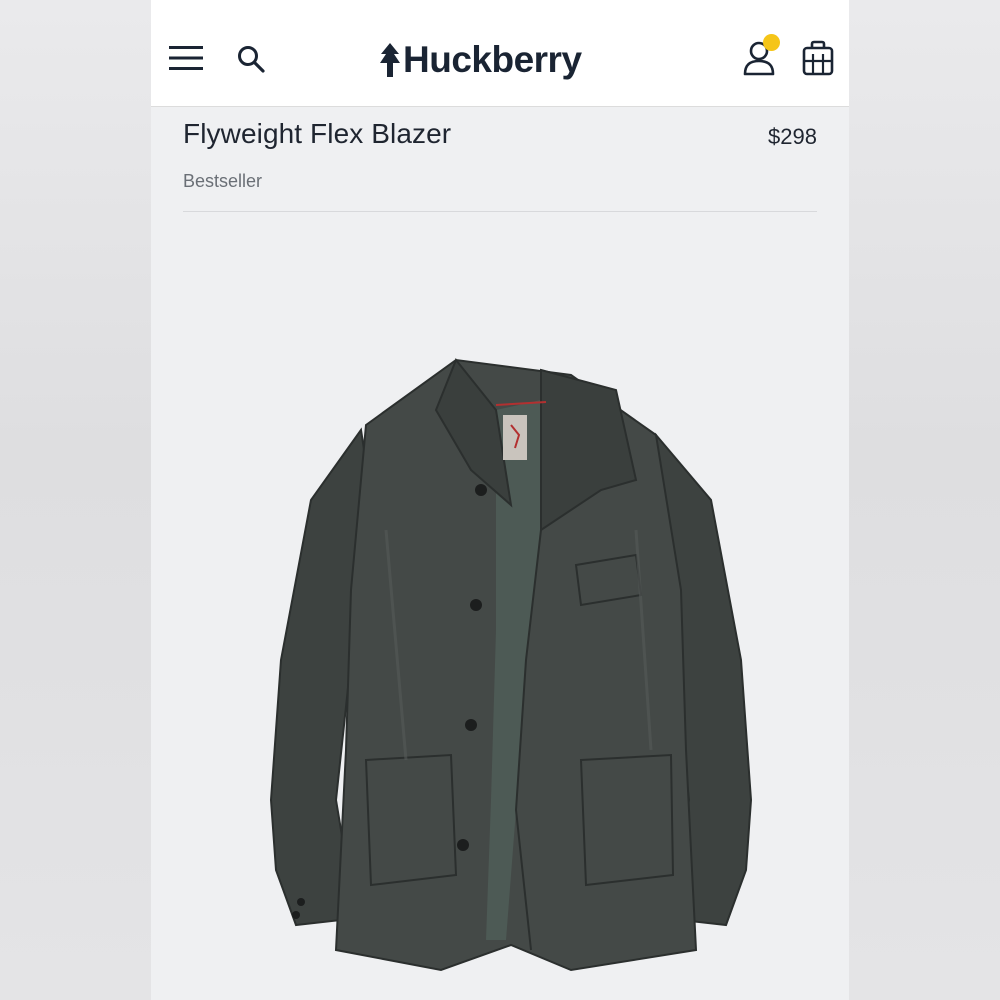 The width and height of the screenshot is (1000, 1000). I want to click on search-icon, so click(251, 59).